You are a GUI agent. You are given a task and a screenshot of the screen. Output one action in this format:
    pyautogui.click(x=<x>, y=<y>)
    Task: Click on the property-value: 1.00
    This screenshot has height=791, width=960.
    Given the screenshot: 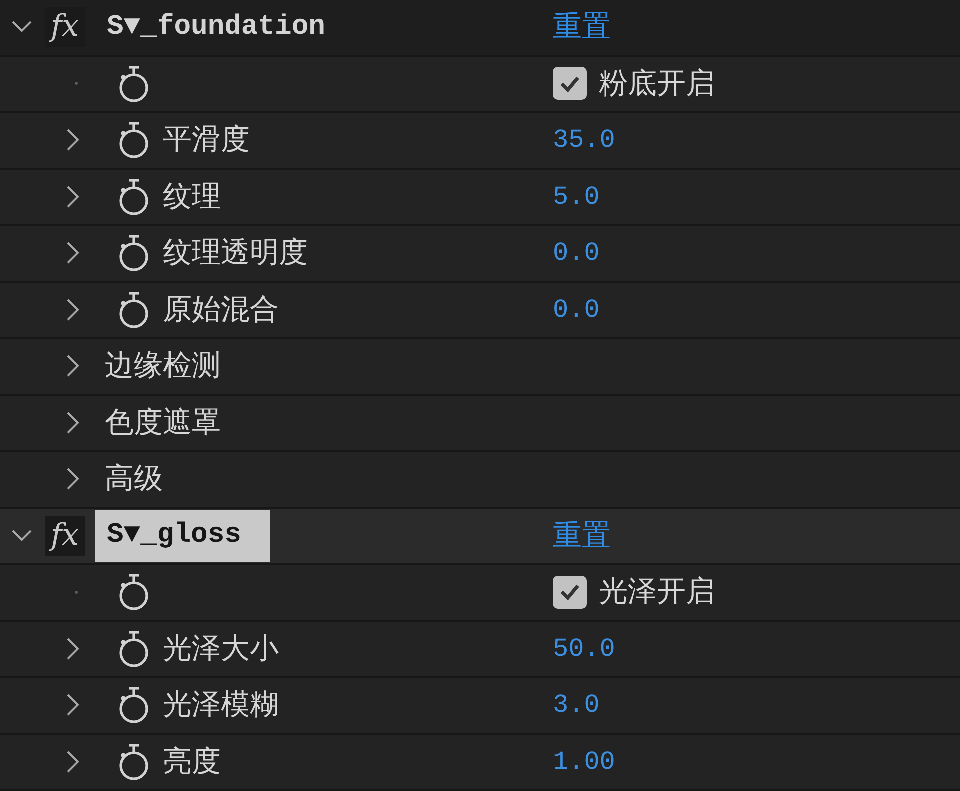 What is the action you would take?
    pyautogui.click(x=584, y=761)
    